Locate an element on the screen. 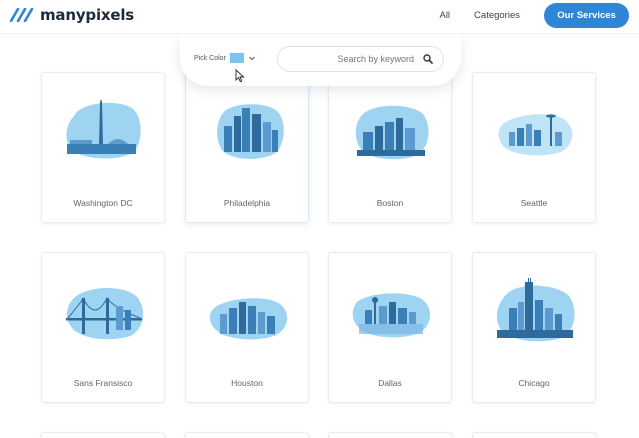 The width and height of the screenshot is (639, 438). city-name: Seattle is located at coordinates (534, 203).